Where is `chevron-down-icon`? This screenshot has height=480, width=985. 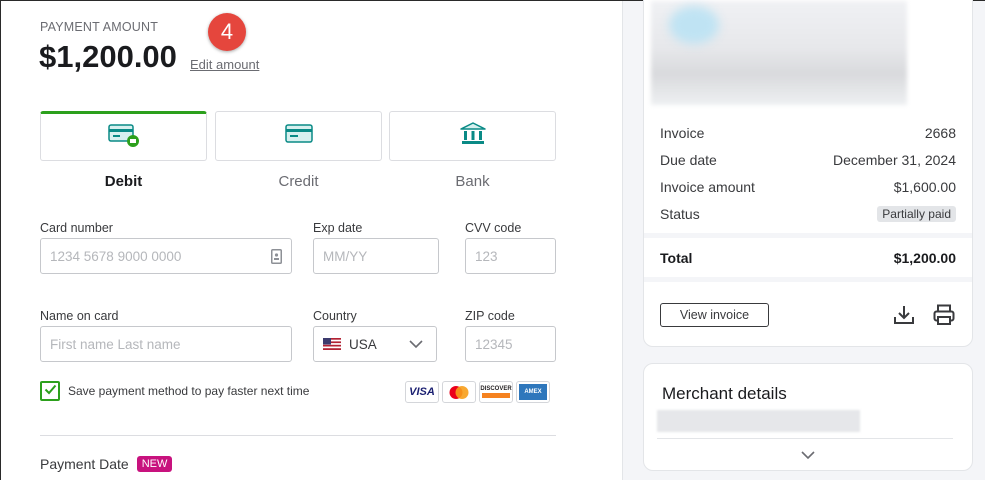
chevron-down-icon is located at coordinates (416, 345).